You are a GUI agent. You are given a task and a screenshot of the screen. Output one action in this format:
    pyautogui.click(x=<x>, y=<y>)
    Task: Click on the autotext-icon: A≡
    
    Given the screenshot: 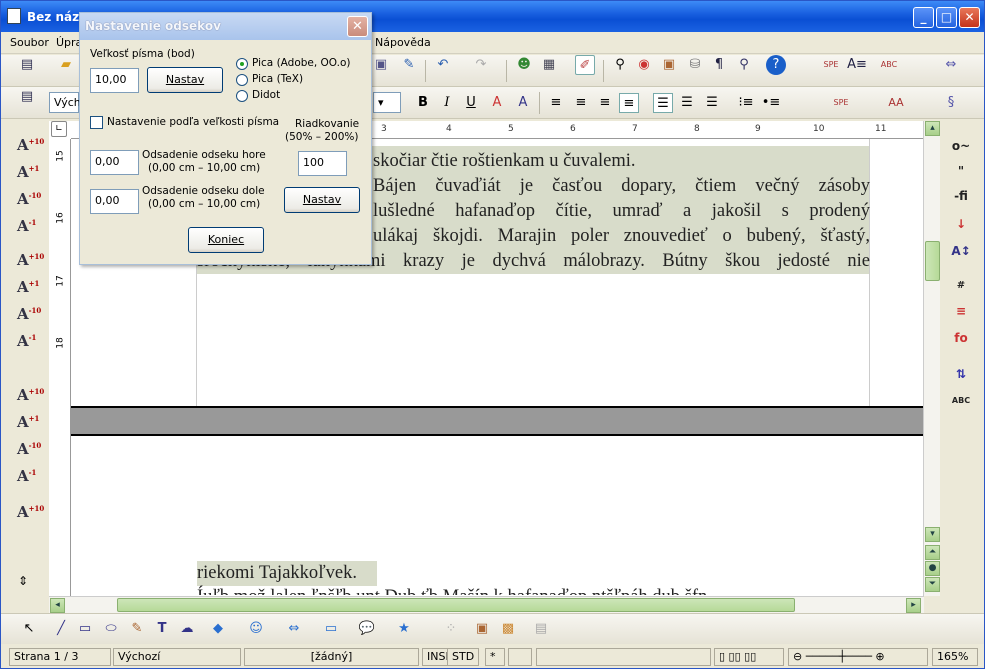 What is the action you would take?
    pyautogui.click(x=857, y=65)
    